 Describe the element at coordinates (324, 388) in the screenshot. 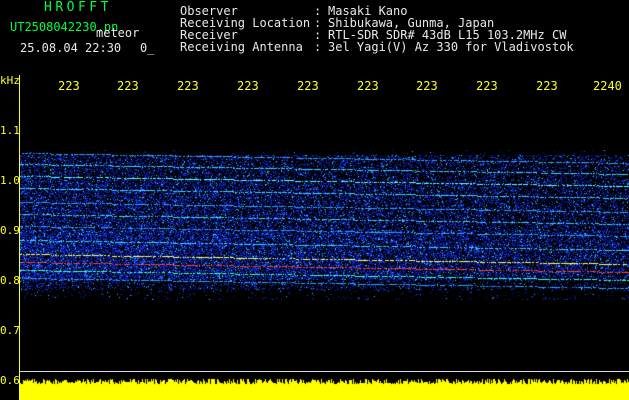

I see `signal-power-bar` at that location.